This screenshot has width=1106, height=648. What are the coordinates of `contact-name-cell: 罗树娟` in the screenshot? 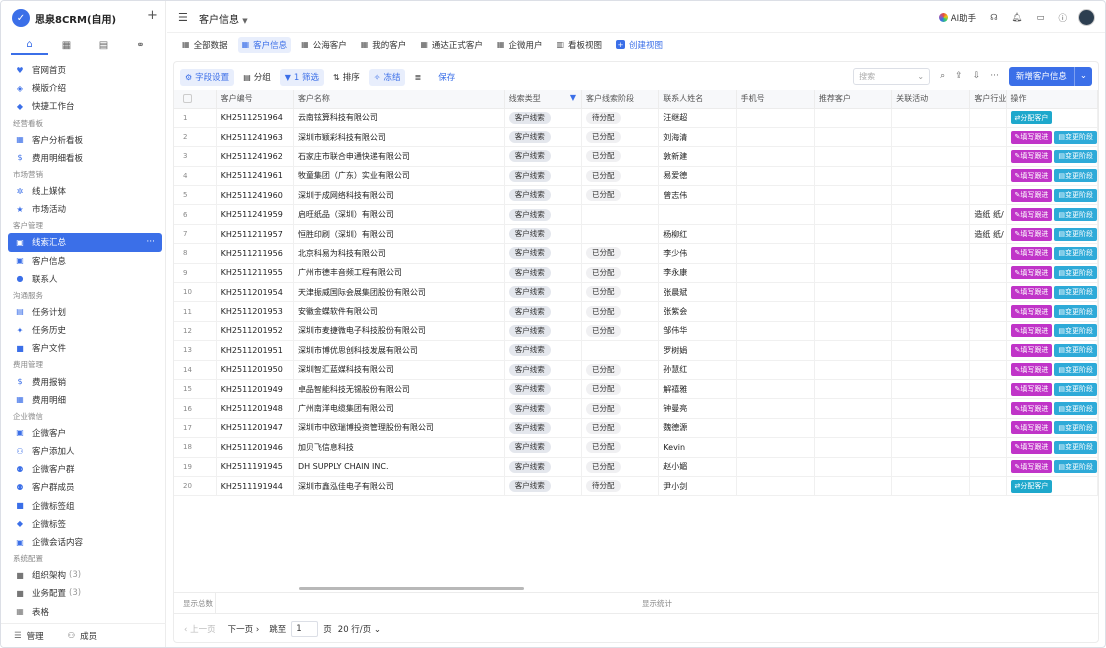 It's located at (697, 350).